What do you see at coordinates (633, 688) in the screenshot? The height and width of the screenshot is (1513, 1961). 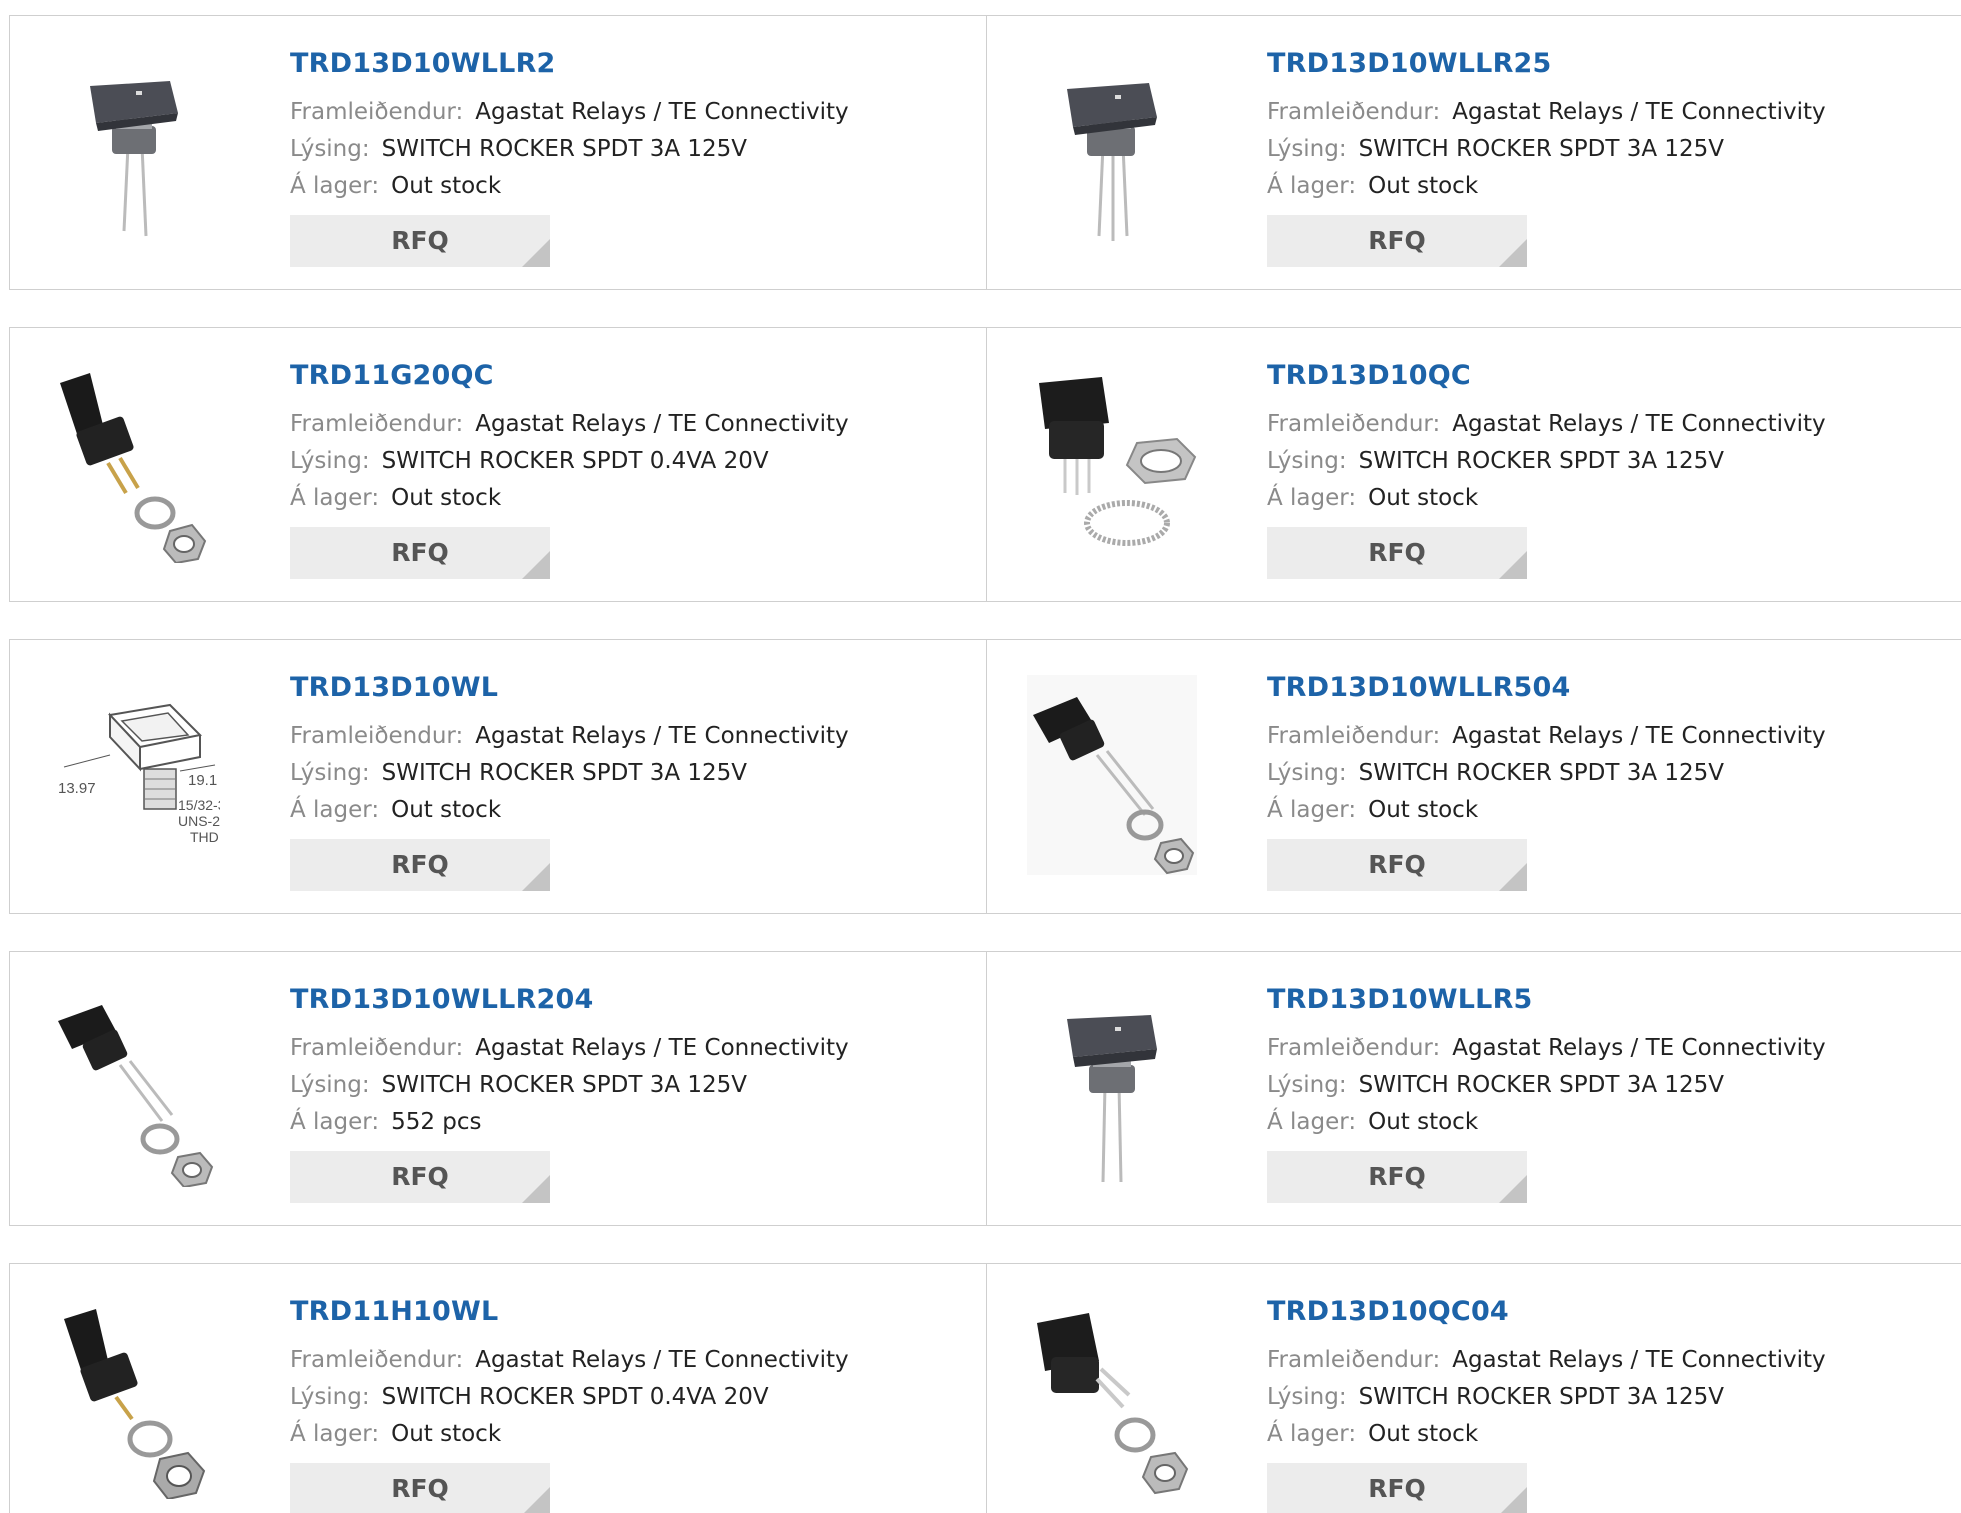 I see `part-number-link: TRD13D10WL` at bounding box center [633, 688].